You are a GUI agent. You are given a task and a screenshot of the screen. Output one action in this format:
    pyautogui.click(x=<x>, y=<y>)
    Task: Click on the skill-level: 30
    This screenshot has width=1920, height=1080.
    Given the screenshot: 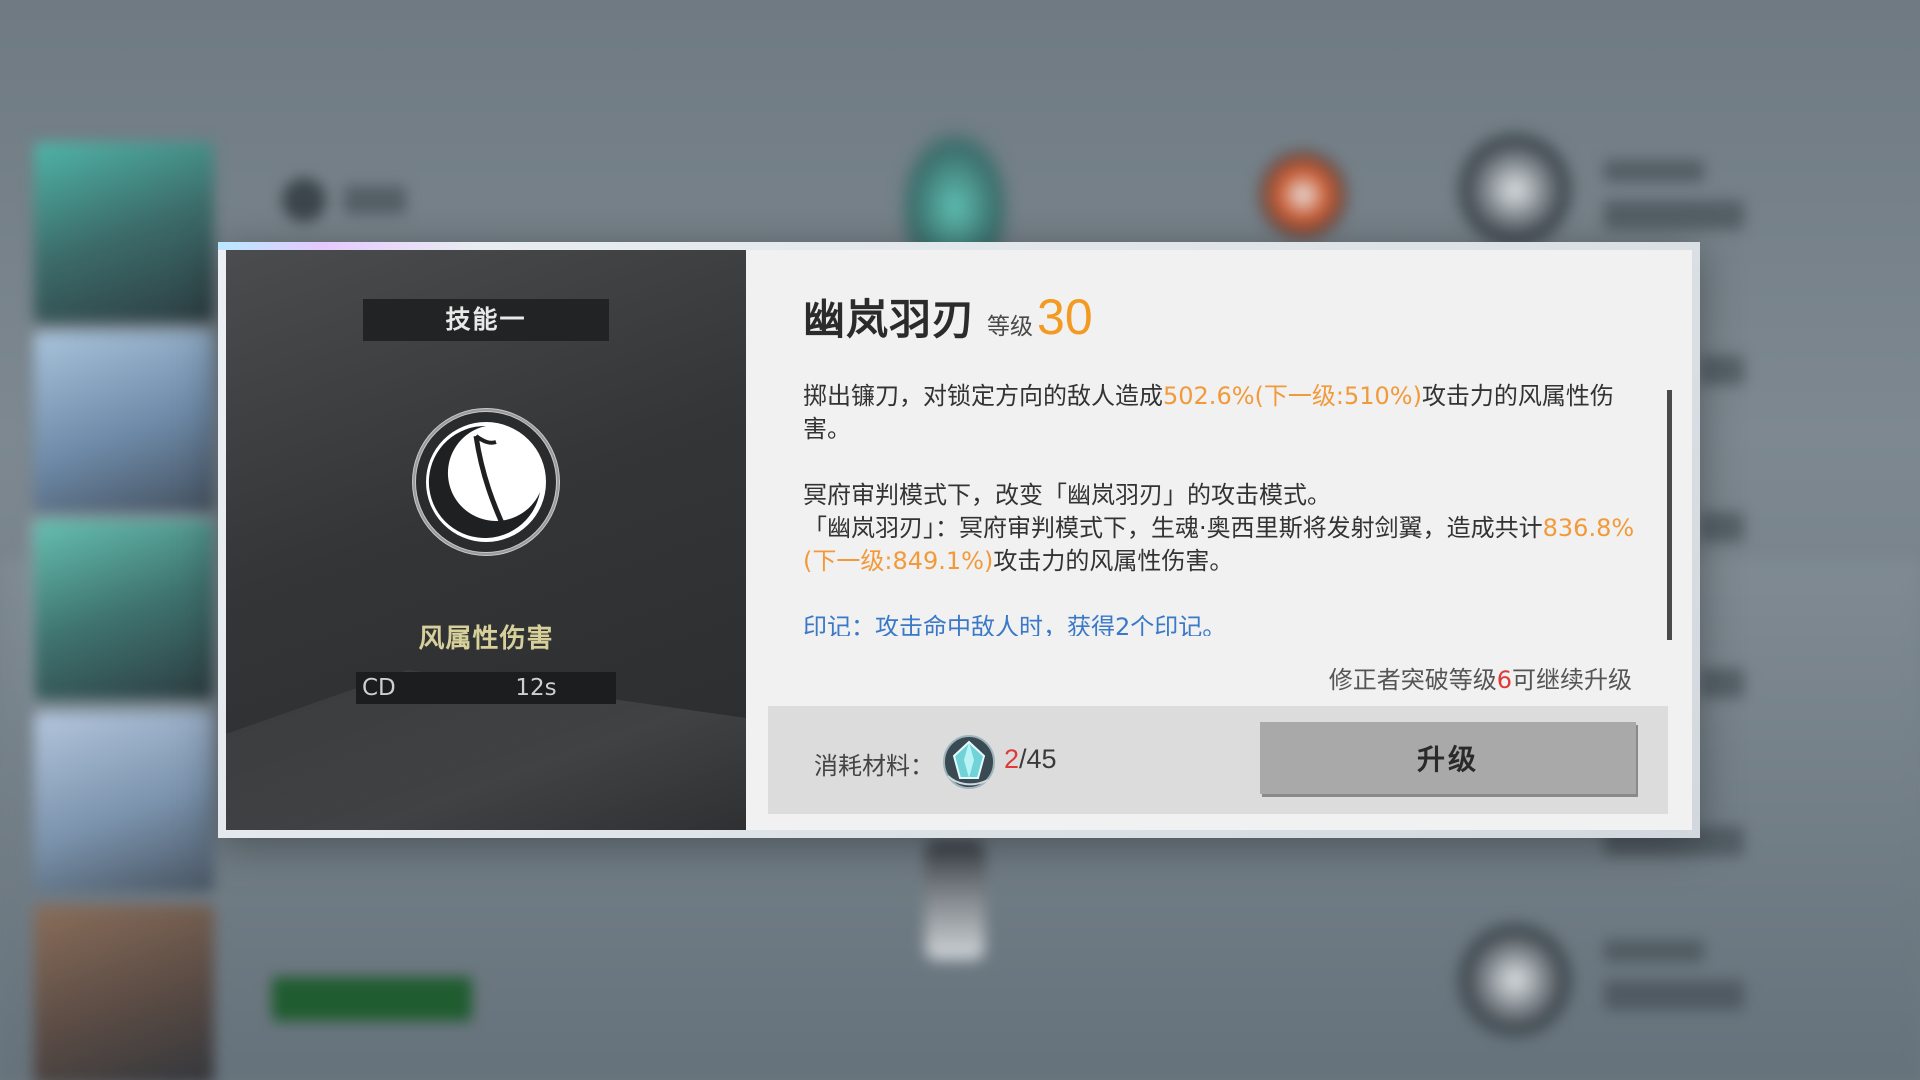 What is the action you would take?
    pyautogui.click(x=1065, y=317)
    